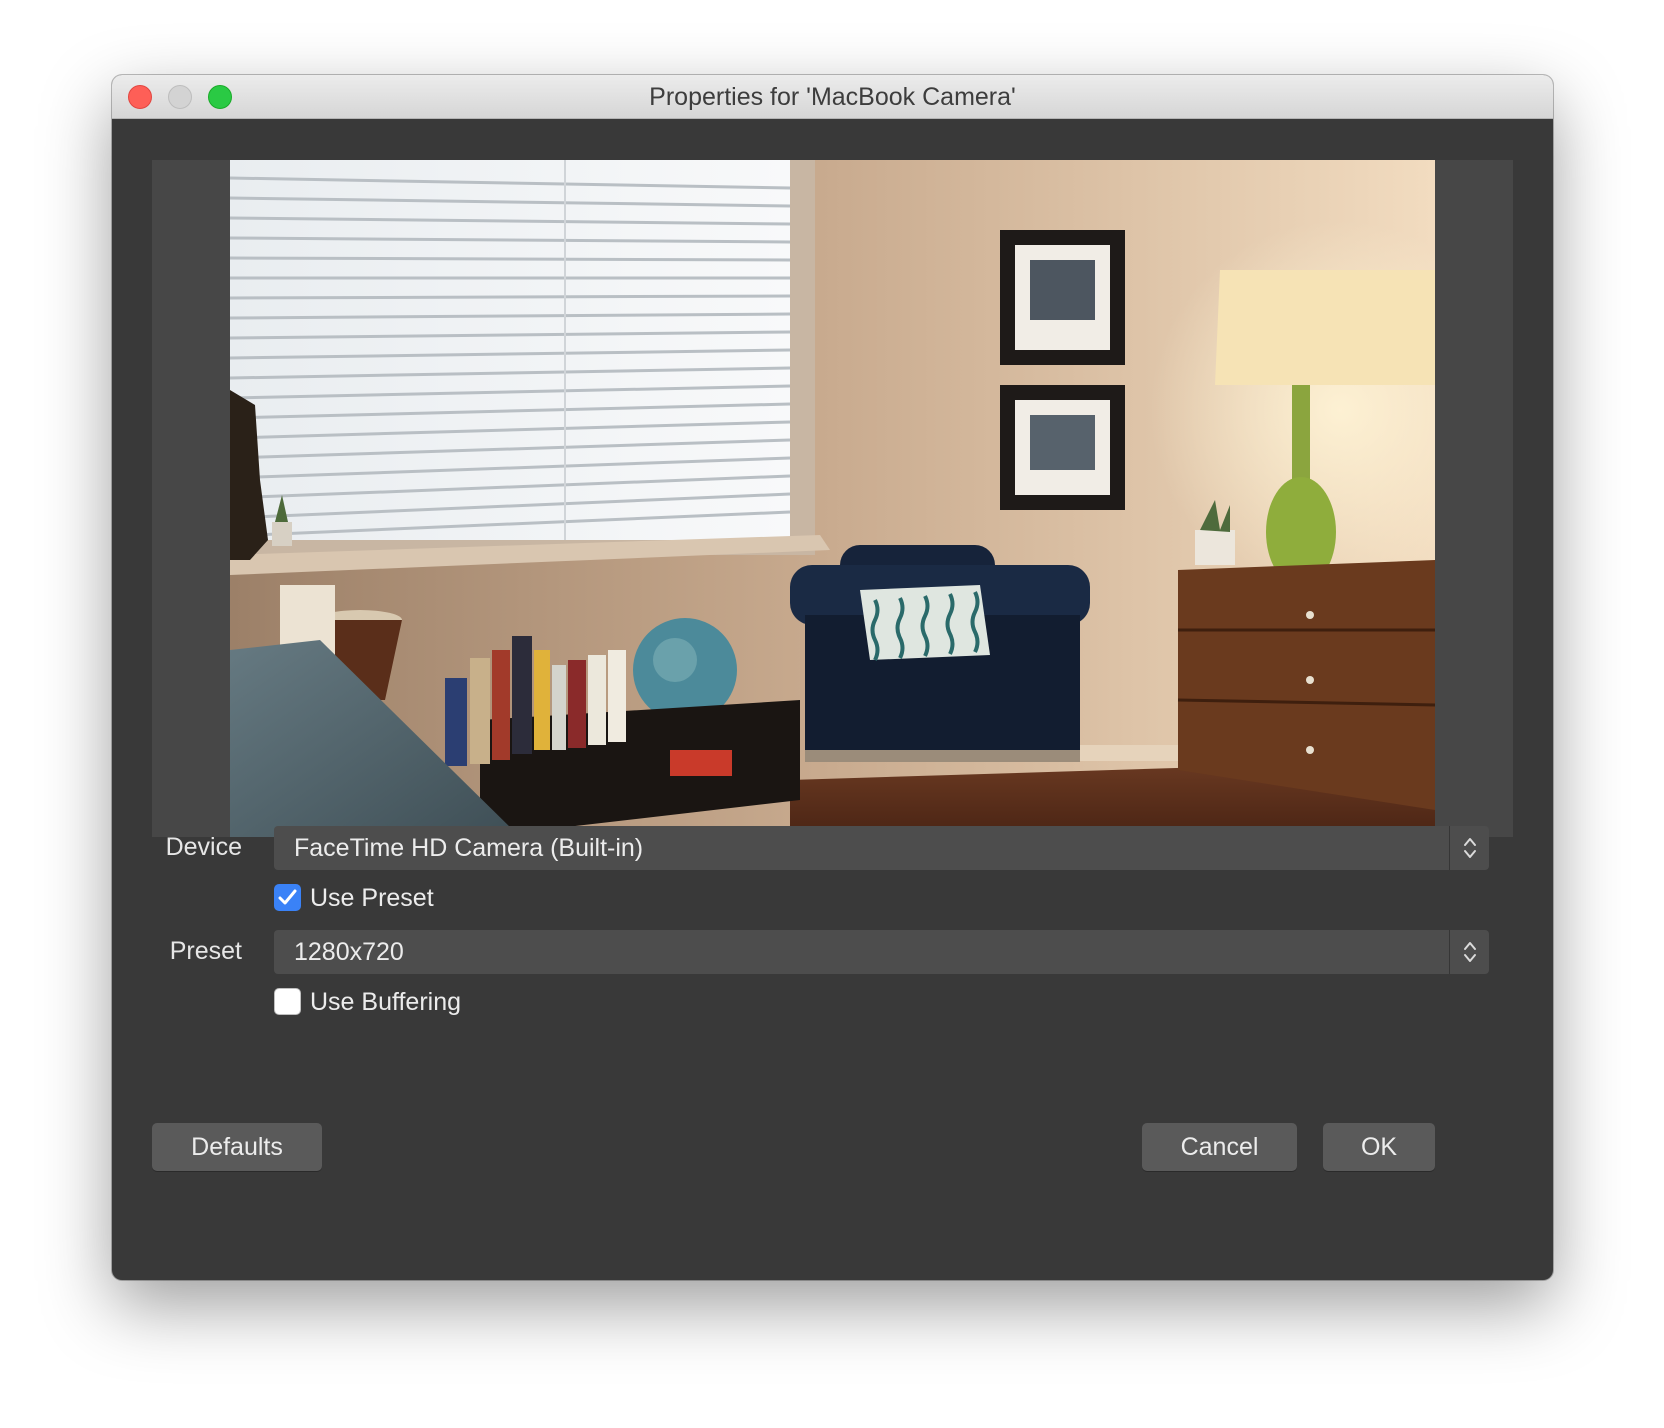 This screenshot has height=1428, width=1664. I want to click on use-buffering-checkbox, so click(287, 1001).